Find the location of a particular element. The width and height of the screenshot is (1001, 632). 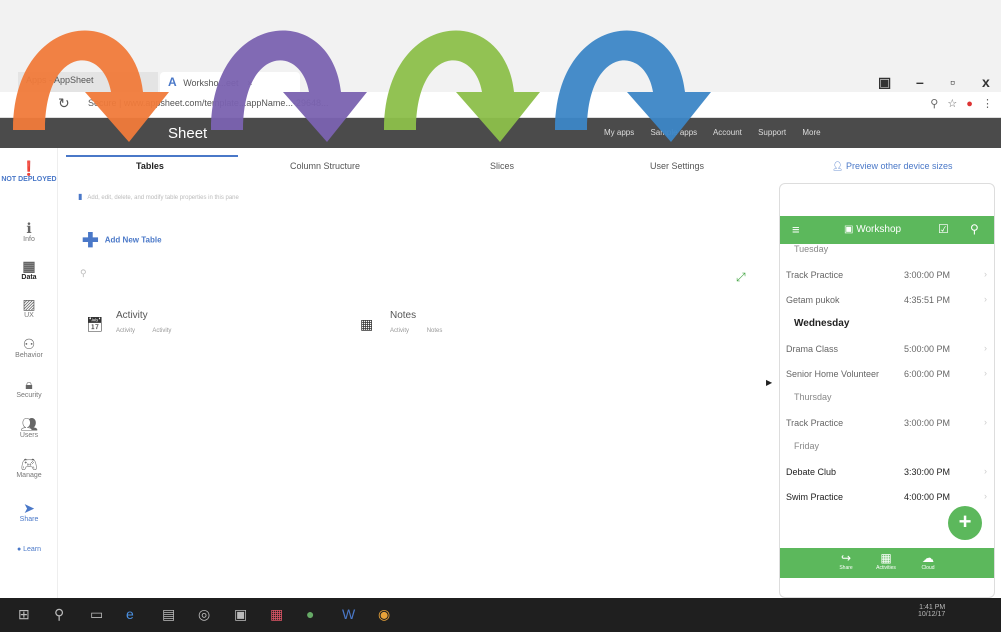

item-name: Swim Practice is located at coordinates (815, 497).